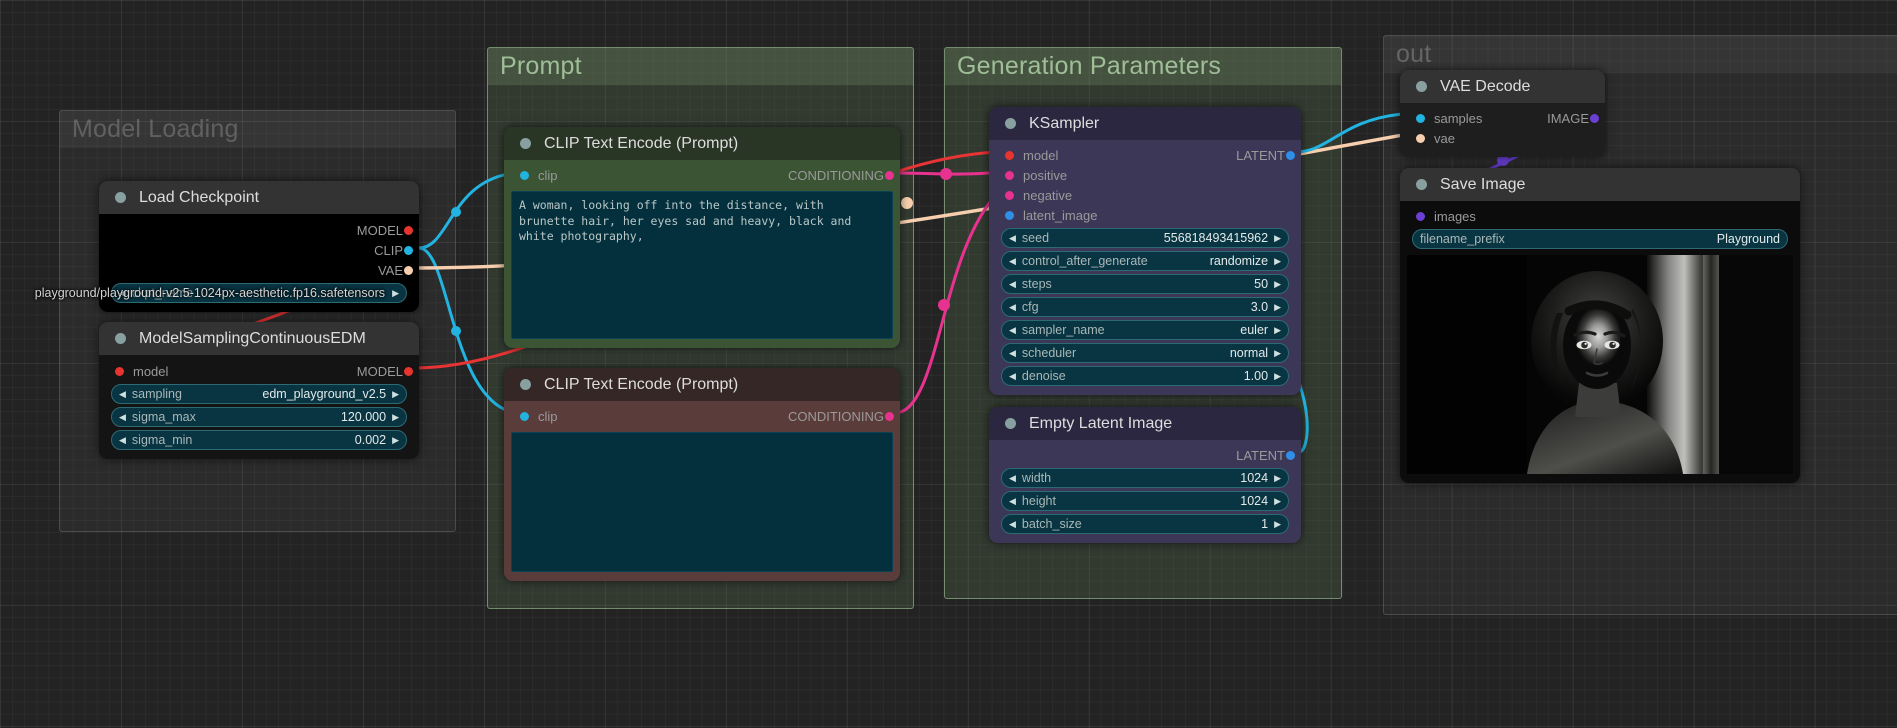 This screenshot has width=1897, height=728. I want to click on port-image-out, so click(1594, 118).